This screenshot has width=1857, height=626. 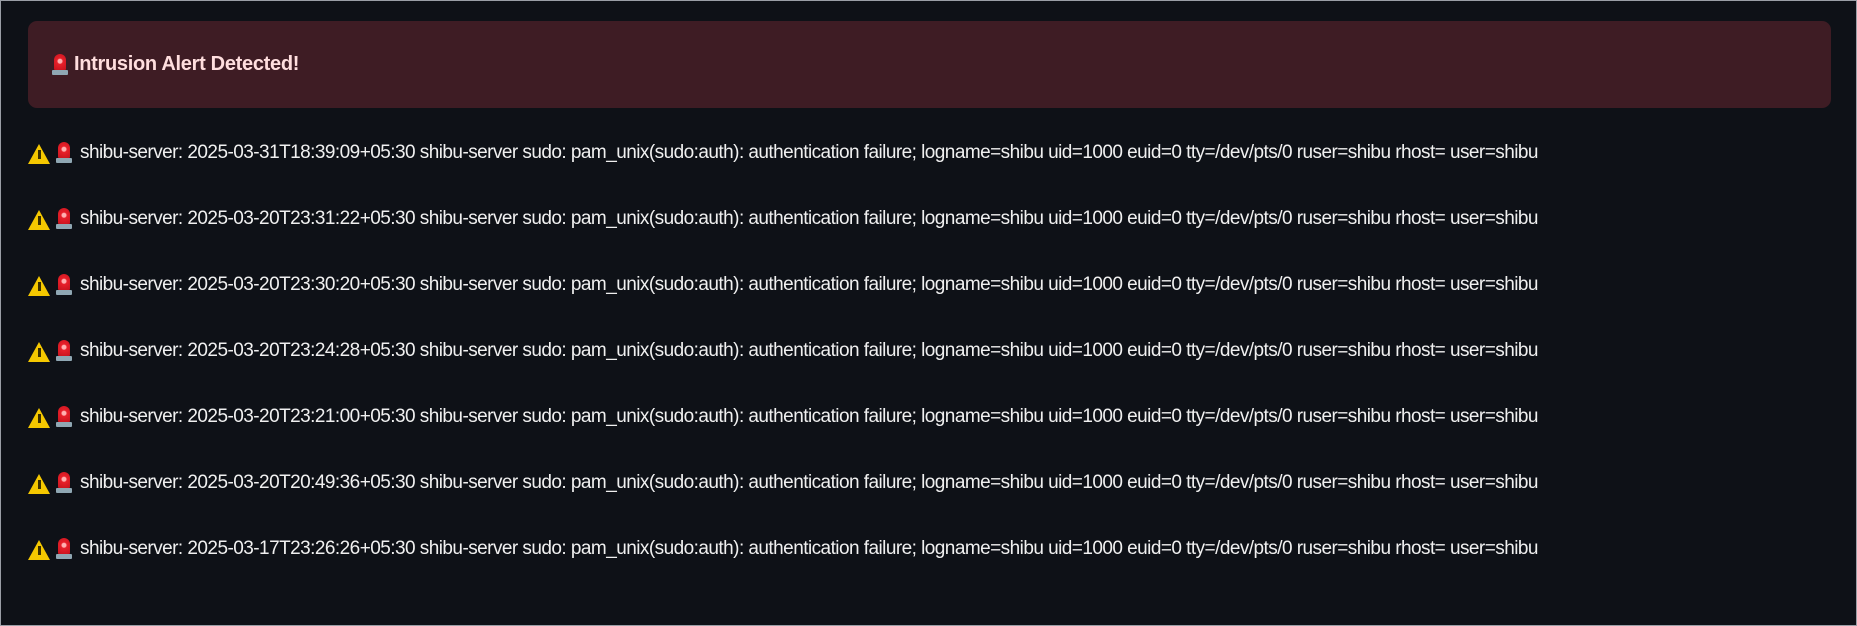 What do you see at coordinates (929, 64) in the screenshot?
I see `intrusion-alert-banner: Intrusion Alert Detected!` at bounding box center [929, 64].